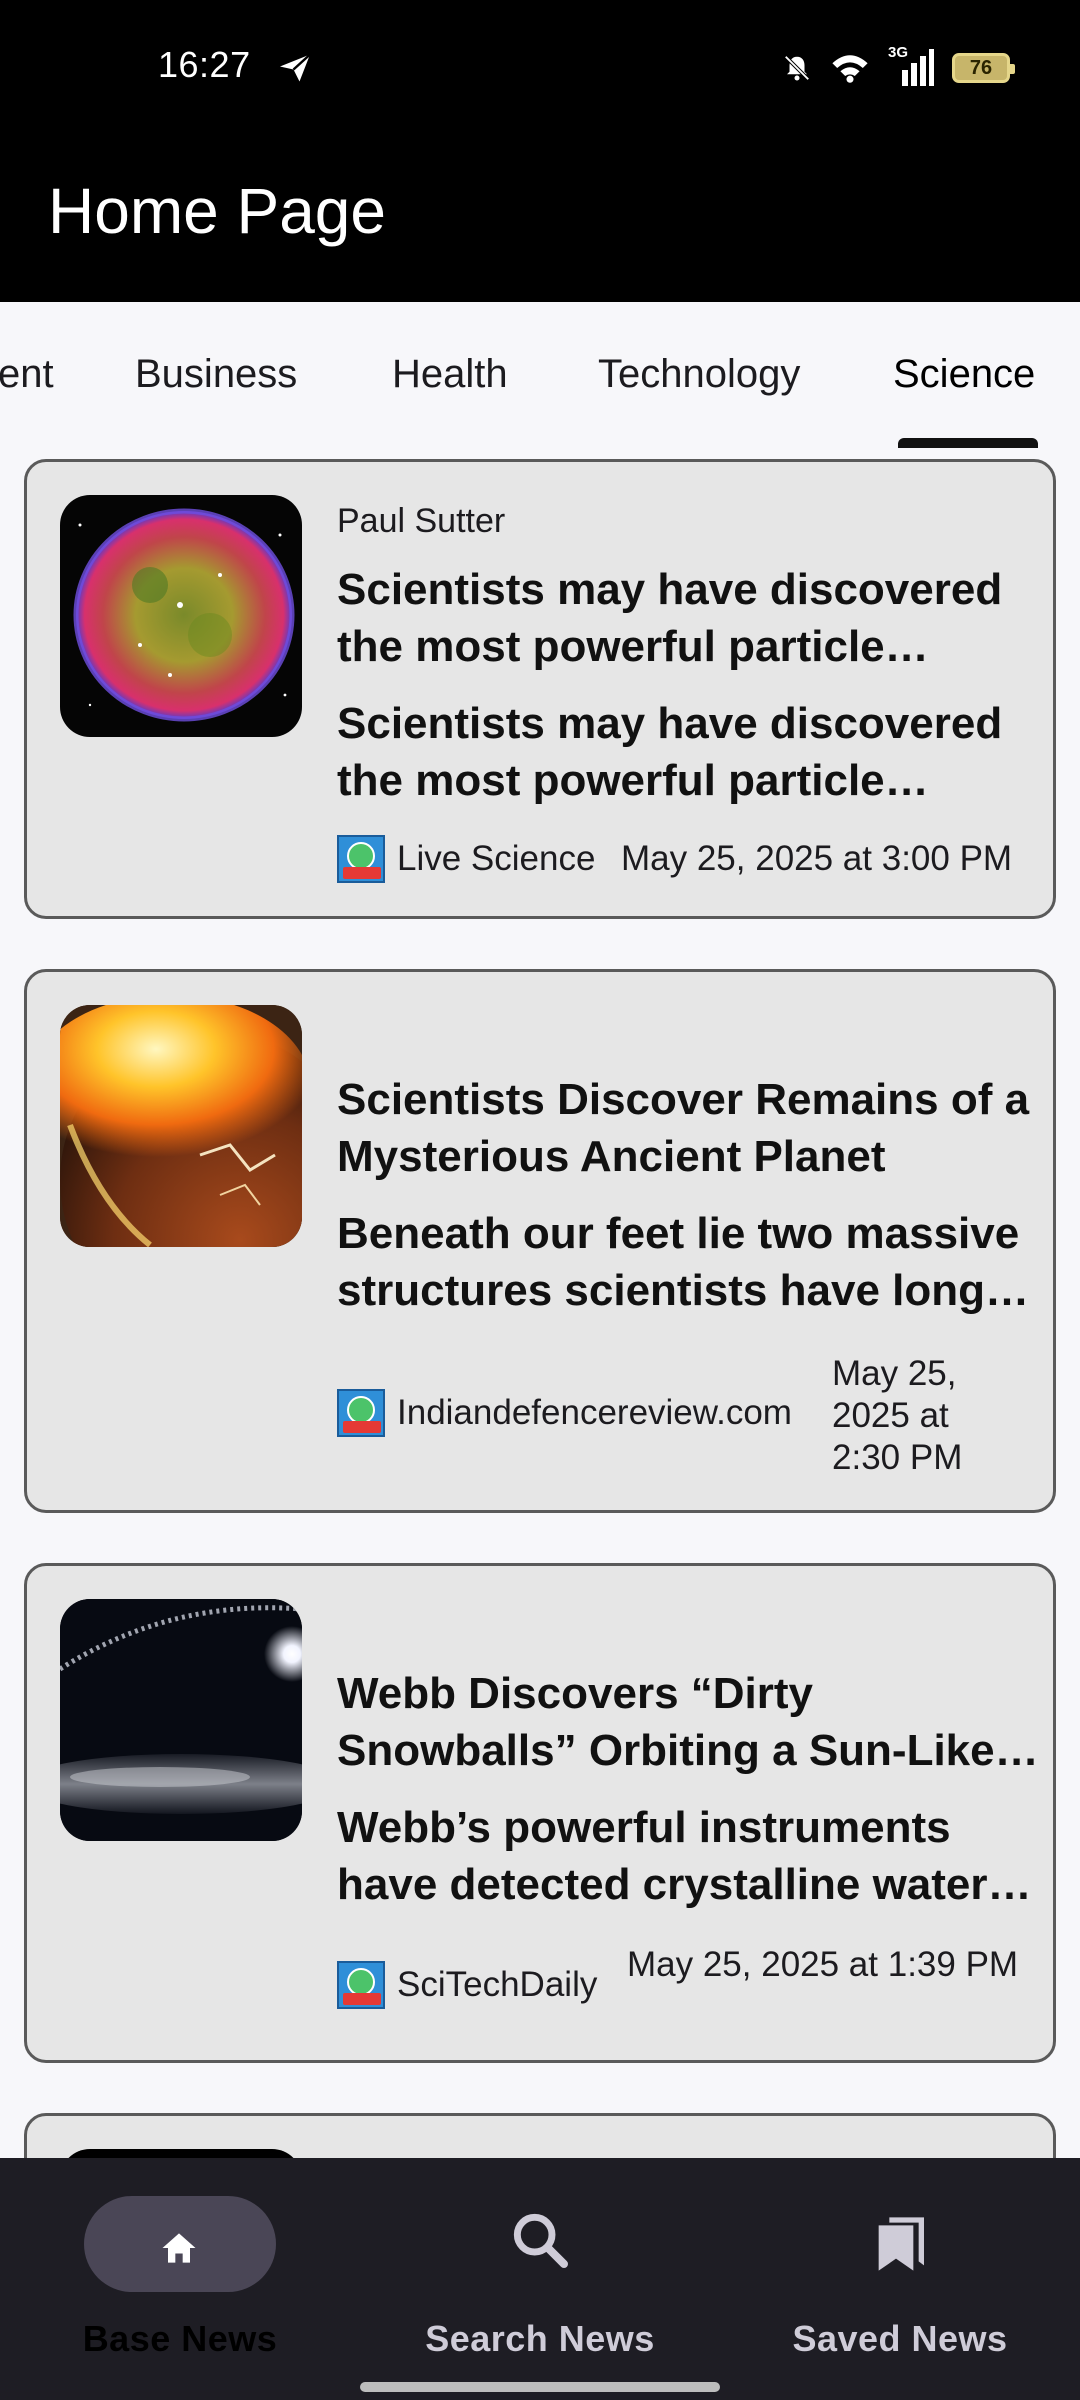 The width and height of the screenshot is (1080, 2400). I want to click on app-bar: Home Page, so click(540, 218).